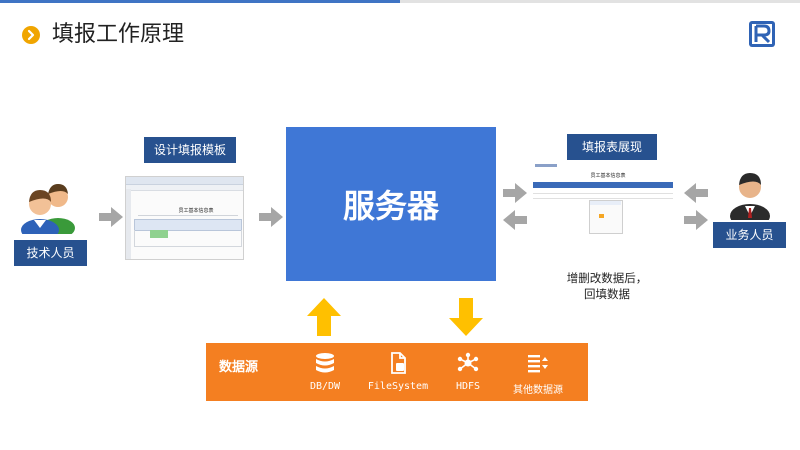 This screenshot has width=800, height=450. What do you see at coordinates (612, 147) in the screenshot?
I see `form-display-label: 填报表展现` at bounding box center [612, 147].